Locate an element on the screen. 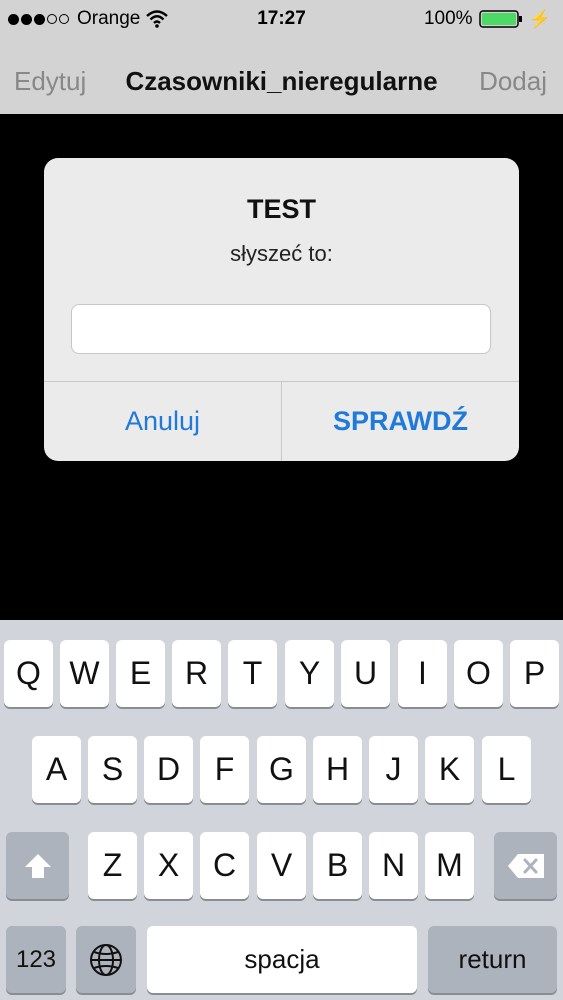  key-v: V is located at coordinates (281, 865).